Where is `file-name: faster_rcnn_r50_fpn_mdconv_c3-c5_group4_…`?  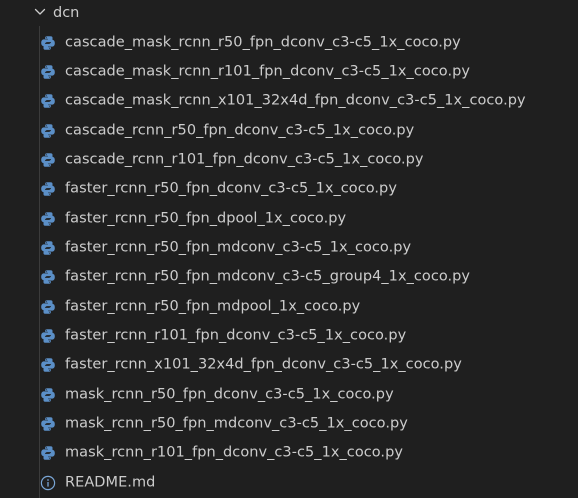 file-name: faster_rcnn_r50_fpn_mdconv_c3-c5_group4_… is located at coordinates (268, 277).